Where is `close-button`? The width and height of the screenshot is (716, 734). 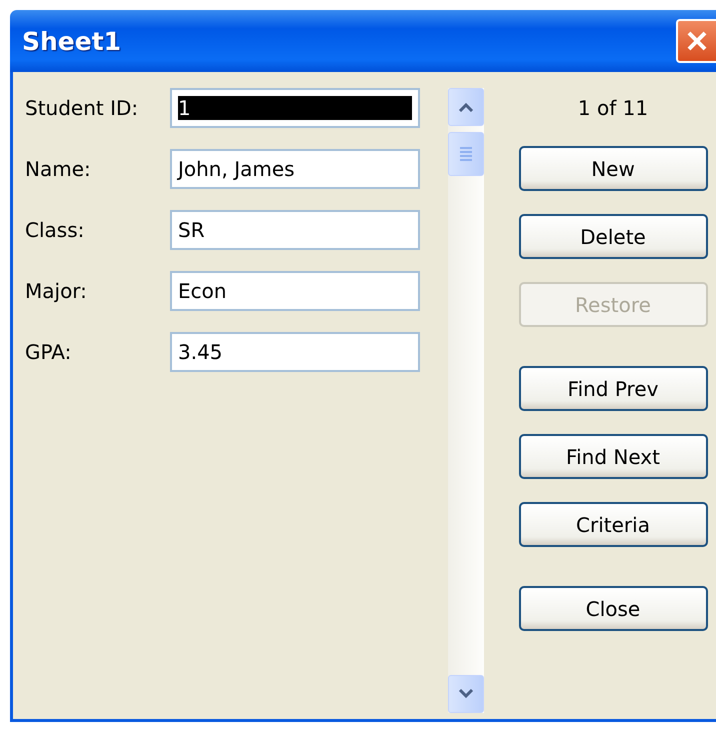
close-button is located at coordinates (696, 41).